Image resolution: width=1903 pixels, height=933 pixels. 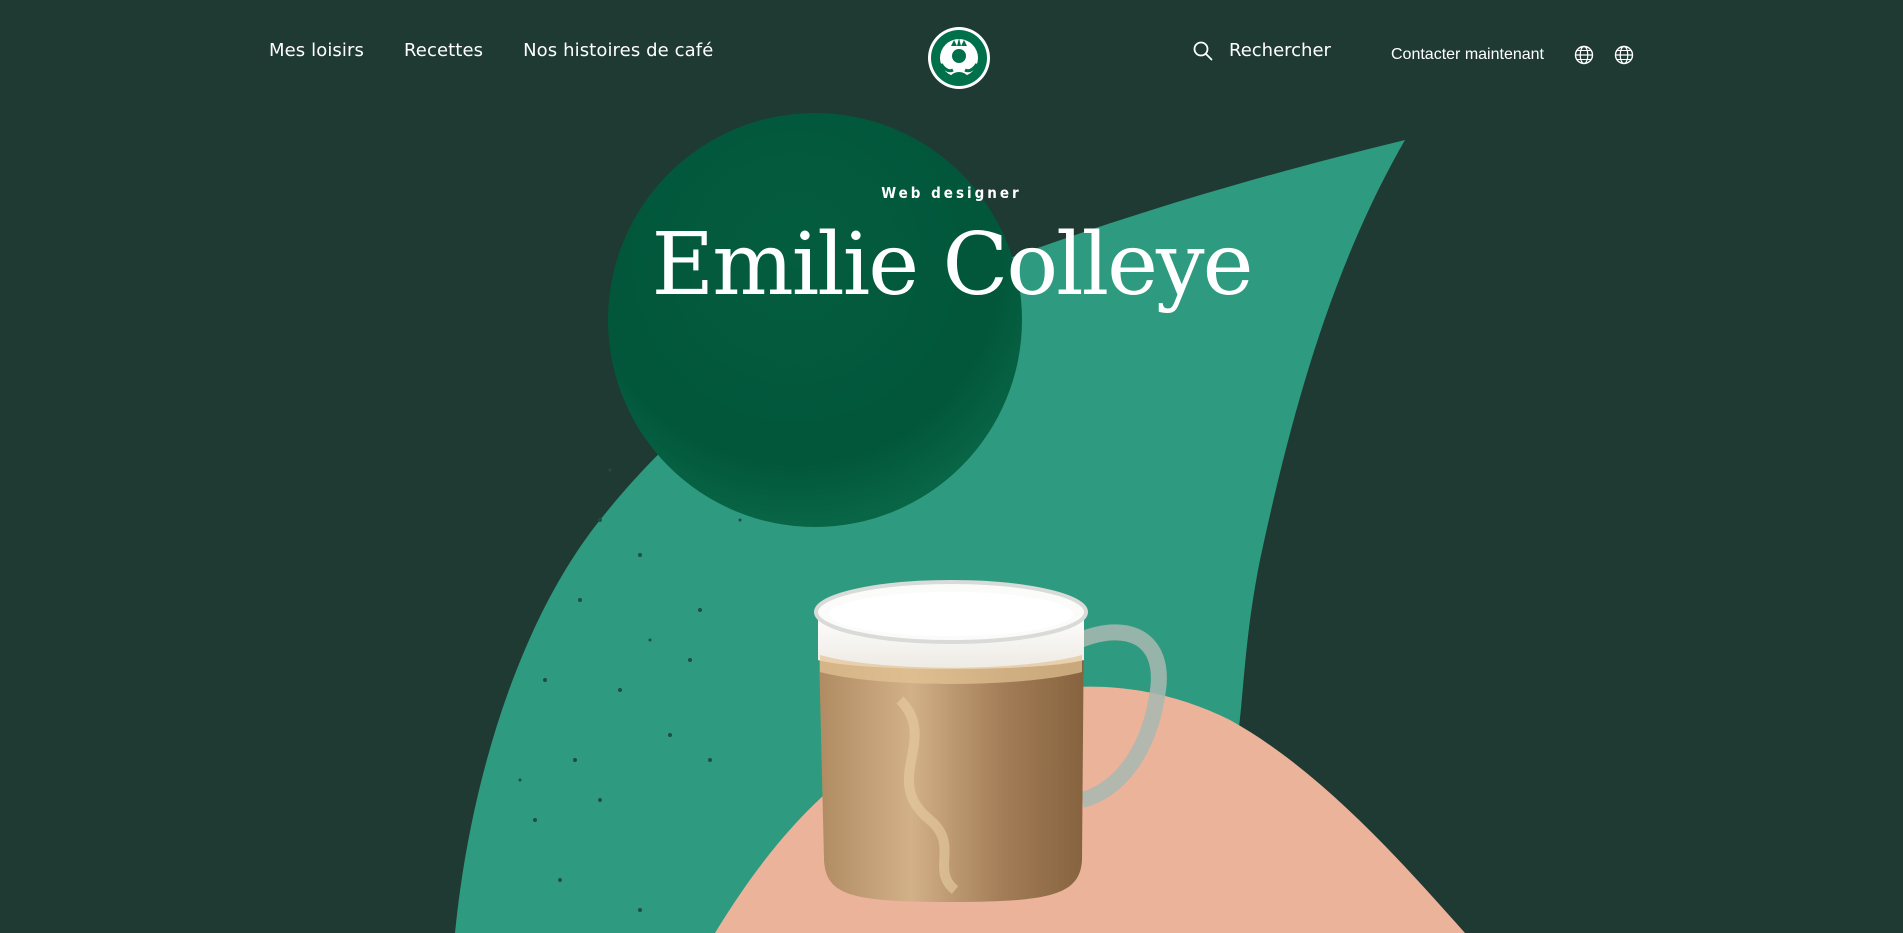 What do you see at coordinates (618, 50) in the screenshot?
I see `nav-link-nos-histoires: Nos histoires de café` at bounding box center [618, 50].